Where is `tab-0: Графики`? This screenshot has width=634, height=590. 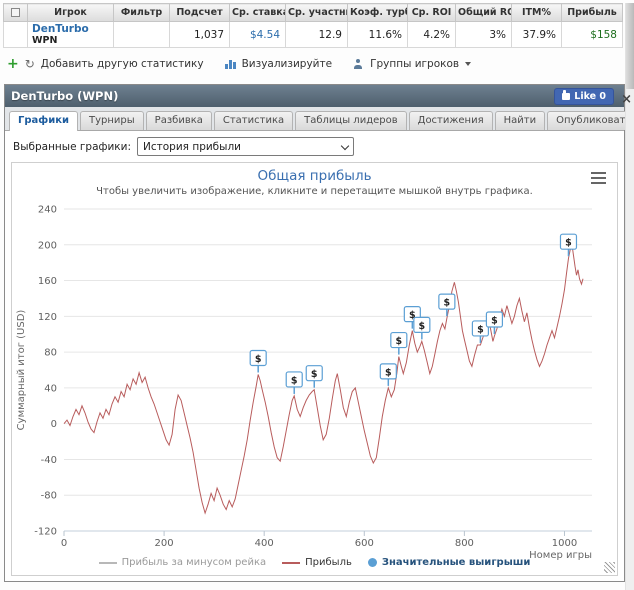 tab-0: Графики is located at coordinates (44, 121).